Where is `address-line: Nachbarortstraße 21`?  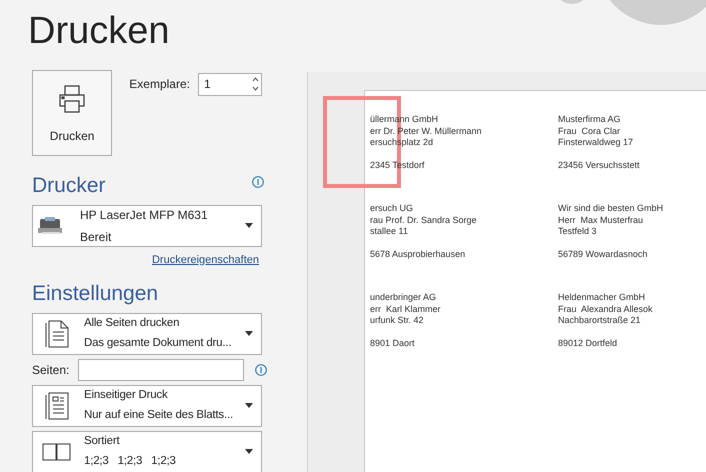 address-line: Nachbarortstraße 21 is located at coordinates (600, 320).